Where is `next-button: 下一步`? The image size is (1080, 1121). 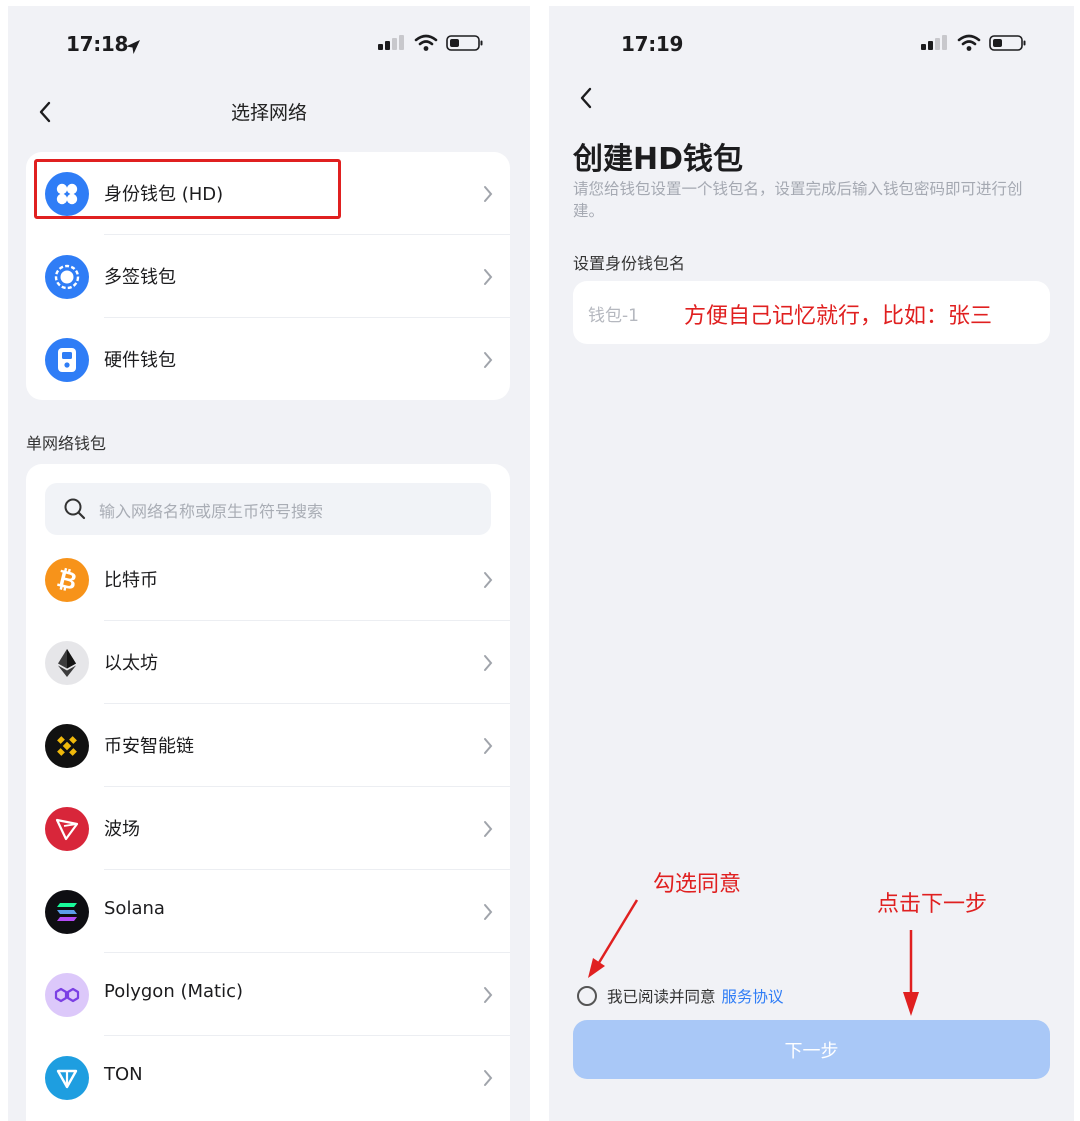
next-button: 下一步 is located at coordinates (811, 1049).